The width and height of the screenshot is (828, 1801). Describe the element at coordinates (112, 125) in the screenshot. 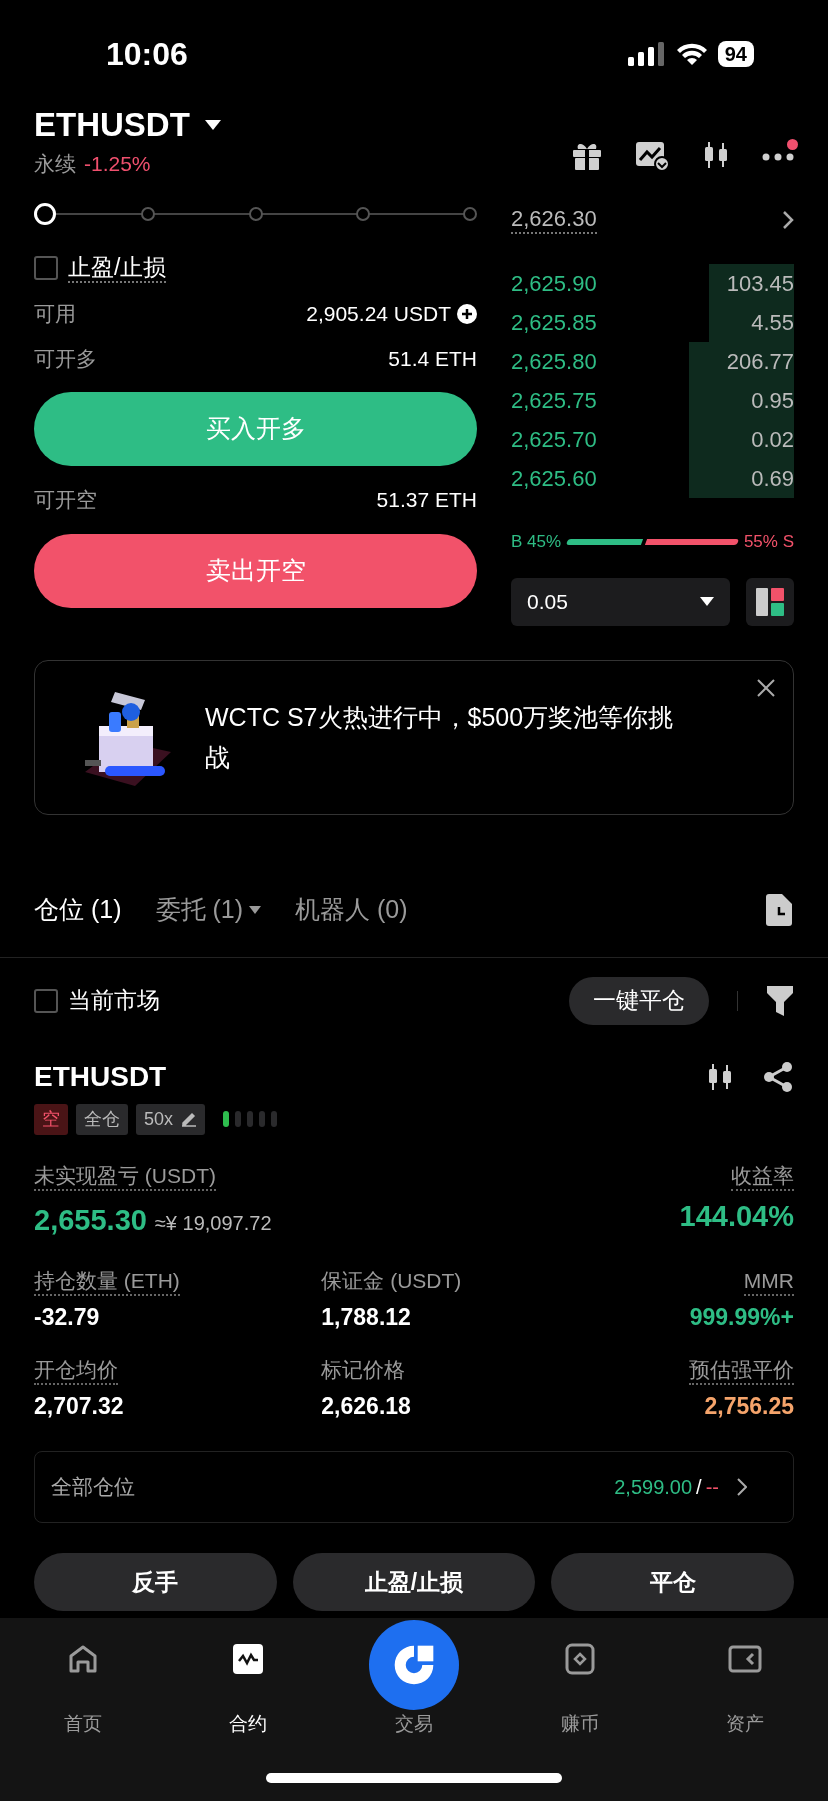

I see `symbol-title: ETHUSDT` at that location.